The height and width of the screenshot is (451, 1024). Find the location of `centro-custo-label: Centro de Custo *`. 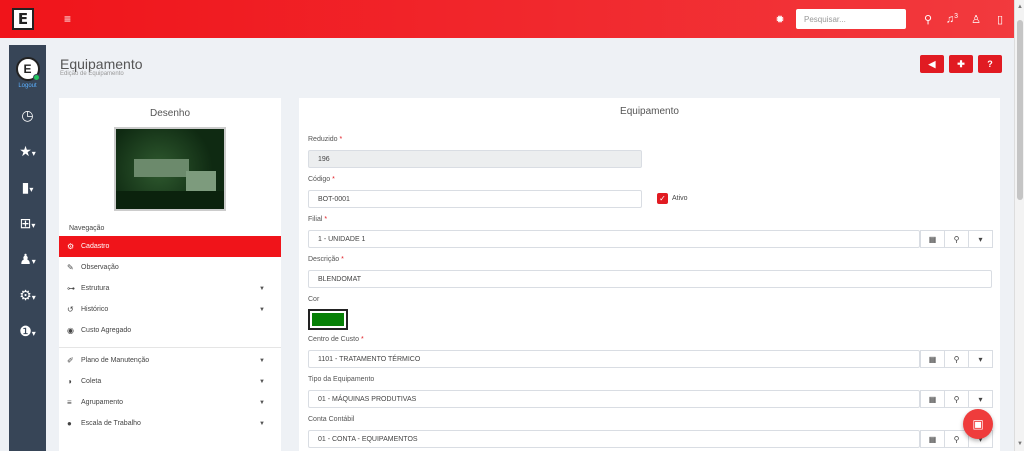

centro-custo-label: Centro de Custo * is located at coordinates (336, 339).